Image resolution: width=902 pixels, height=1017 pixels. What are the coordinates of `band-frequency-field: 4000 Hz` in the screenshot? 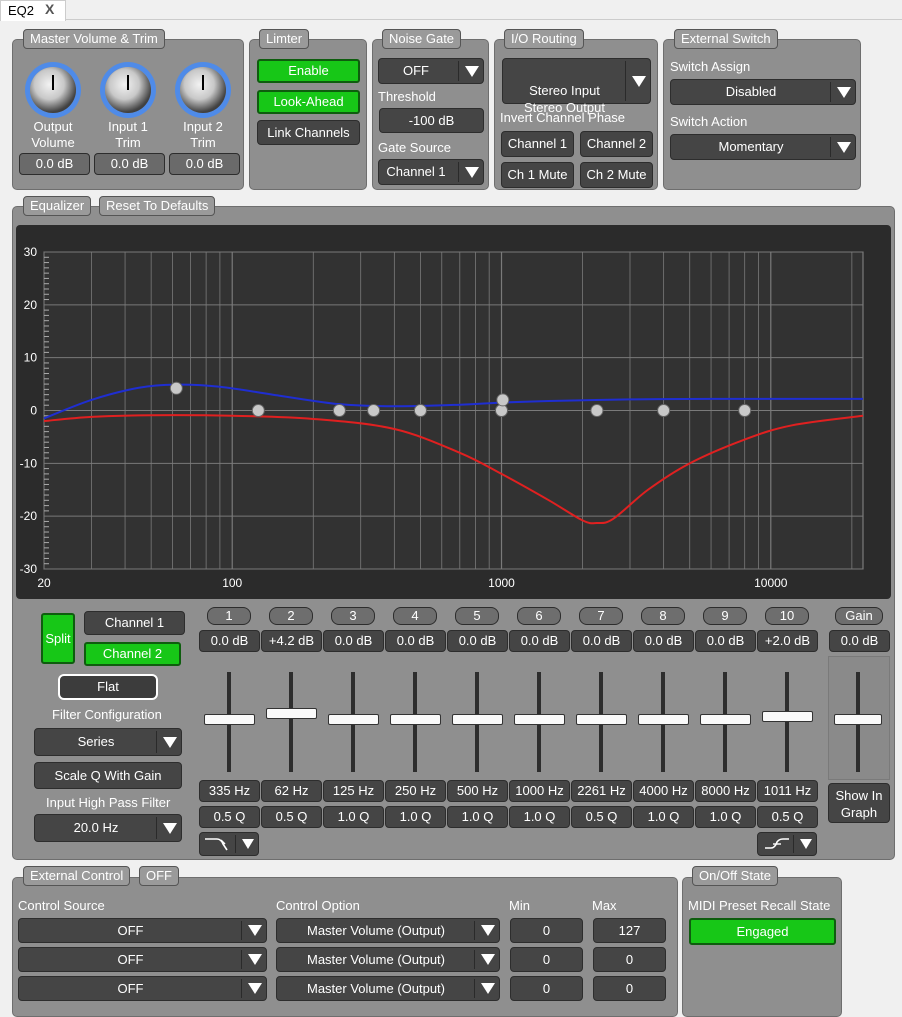 It's located at (663, 791).